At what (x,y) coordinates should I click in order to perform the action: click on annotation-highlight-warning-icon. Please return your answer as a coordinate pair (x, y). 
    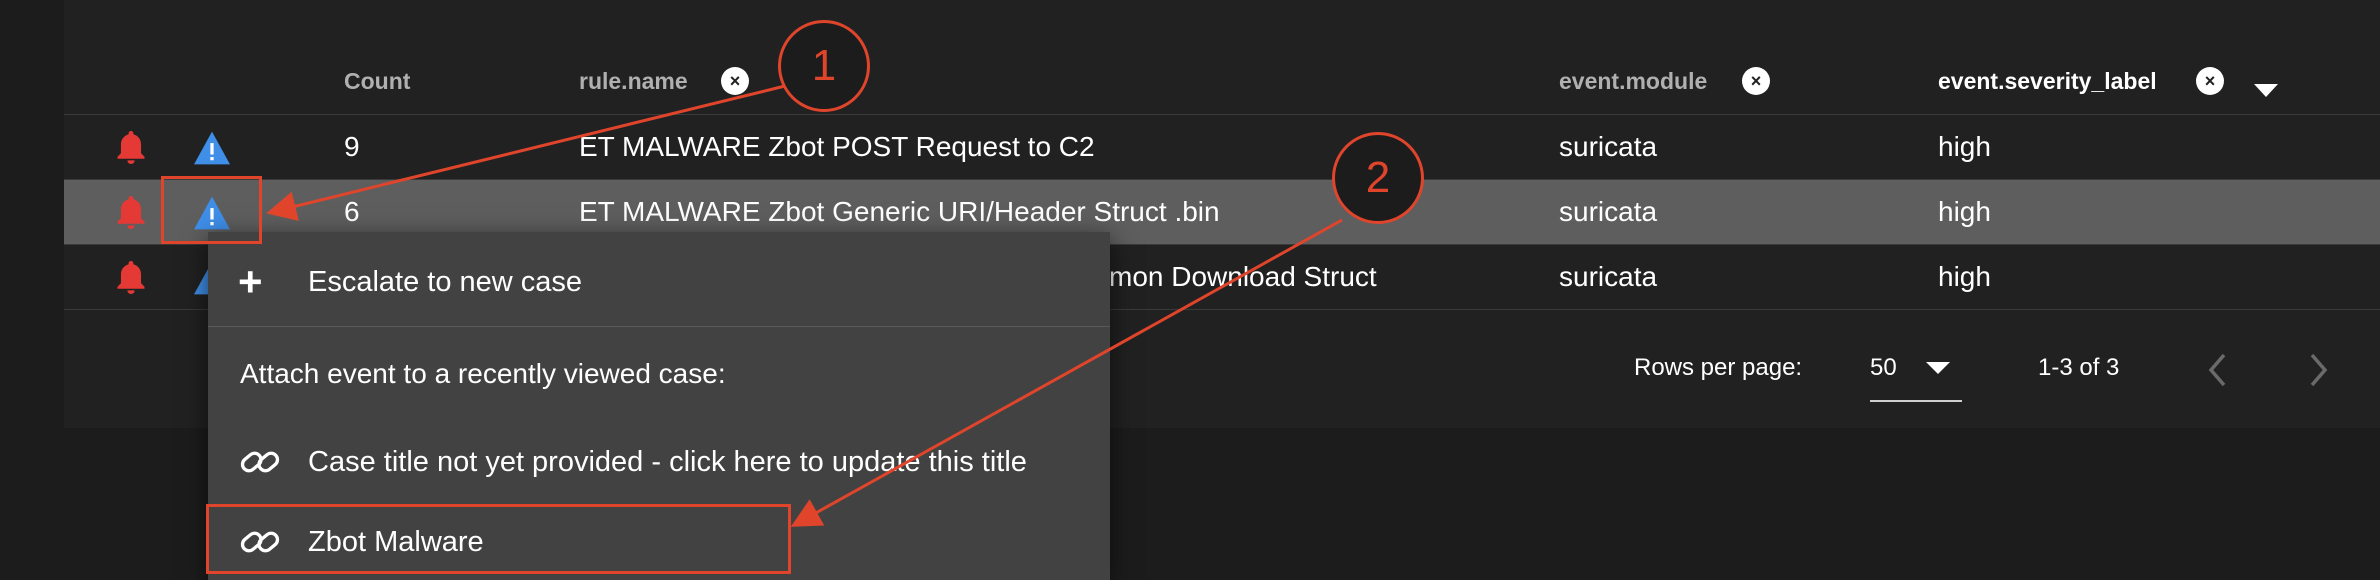
    Looking at the image, I should click on (211, 210).